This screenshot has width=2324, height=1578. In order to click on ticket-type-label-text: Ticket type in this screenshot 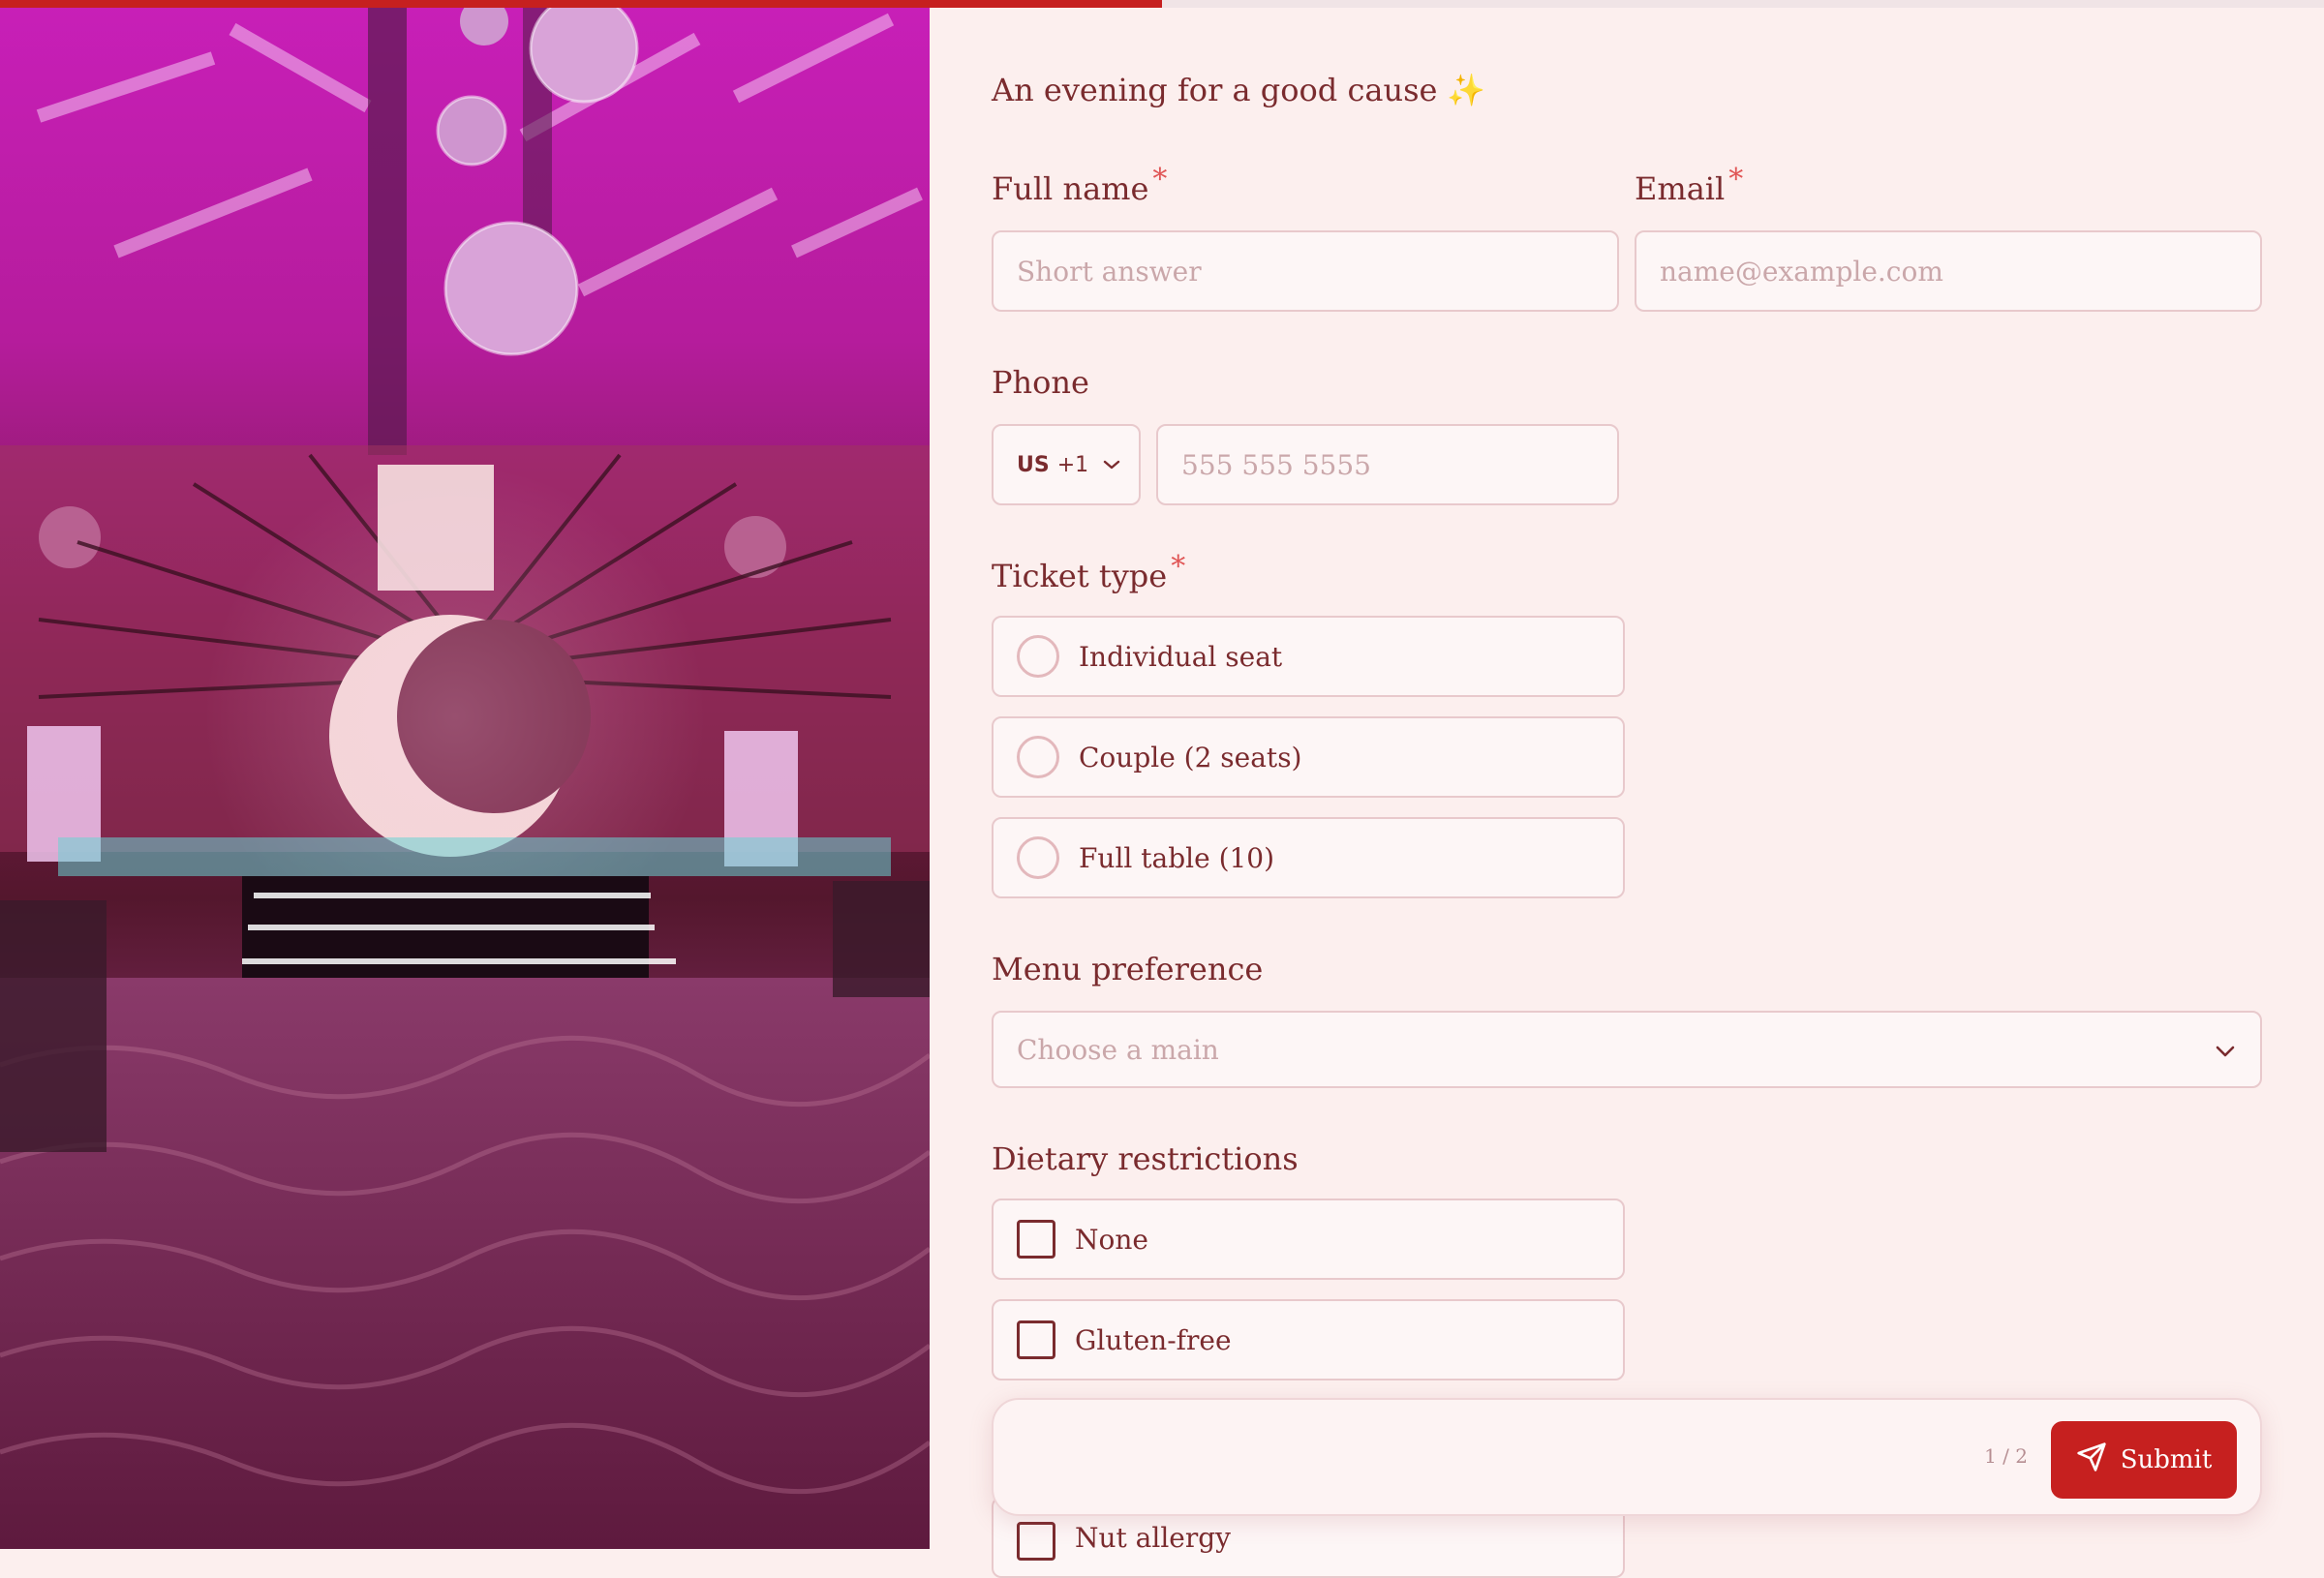, I will do `click(1080, 576)`.